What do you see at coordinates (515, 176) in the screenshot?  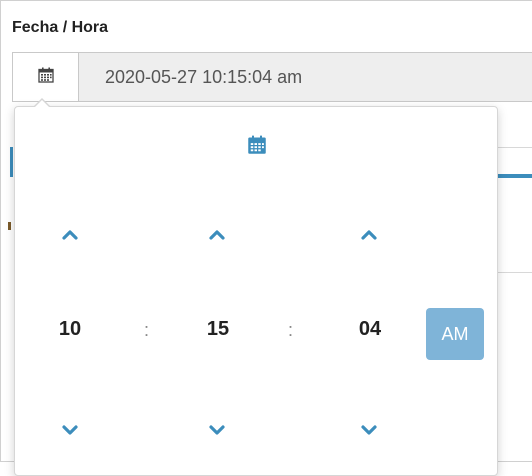 I see `background-tab-underline` at bounding box center [515, 176].